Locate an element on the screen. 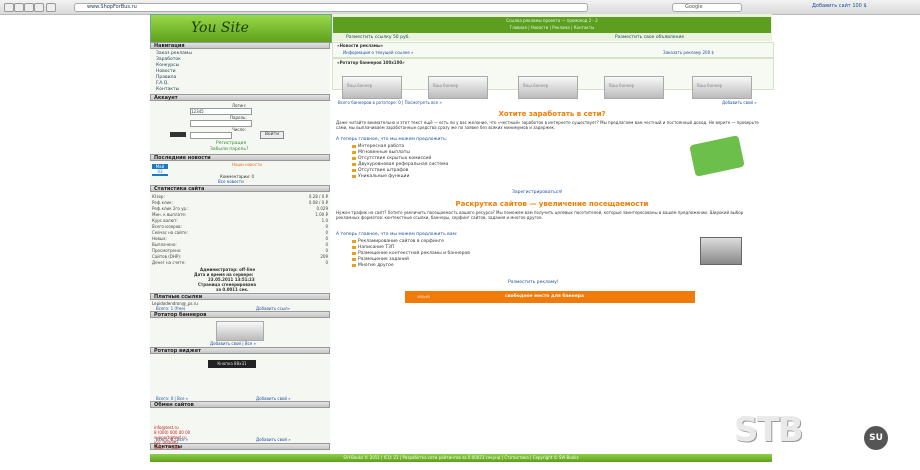 This screenshot has height=470, width=920. surf-add: Добавить свой » is located at coordinates (273, 439).